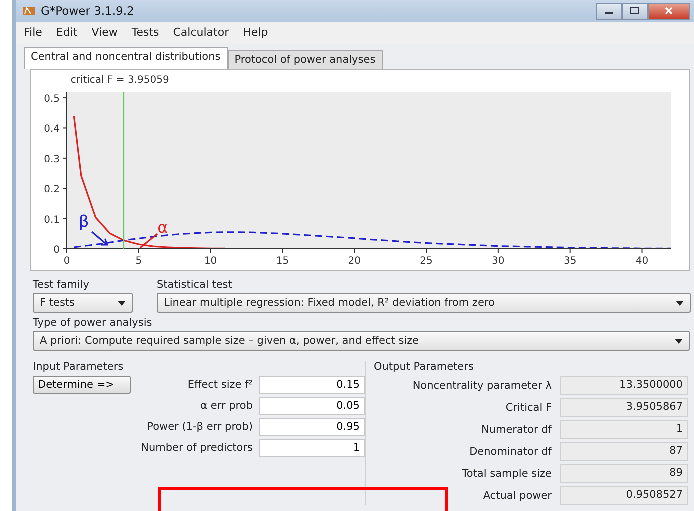 Image resolution: width=694 pixels, height=511 pixels. What do you see at coordinates (424, 303) in the screenshot?
I see `dropdown: Linear multiple regression: Fixed model, R² deviation from zero` at bounding box center [424, 303].